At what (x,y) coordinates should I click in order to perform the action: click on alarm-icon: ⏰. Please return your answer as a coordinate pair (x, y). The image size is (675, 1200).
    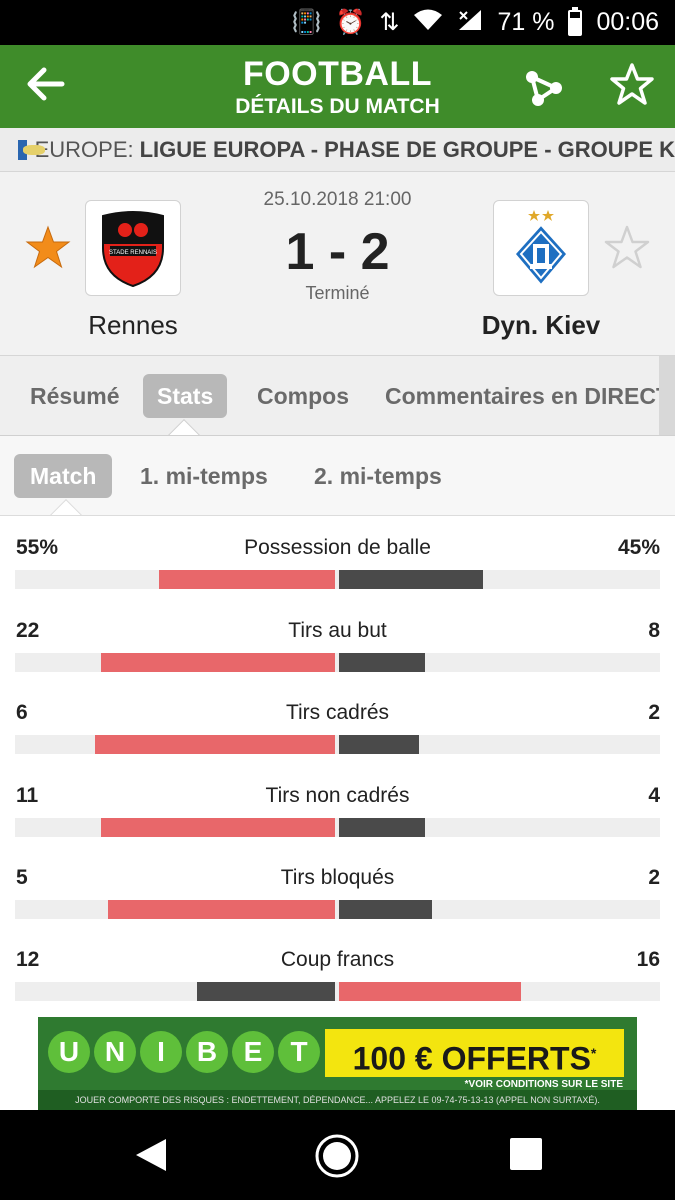
    Looking at the image, I should click on (350, 22).